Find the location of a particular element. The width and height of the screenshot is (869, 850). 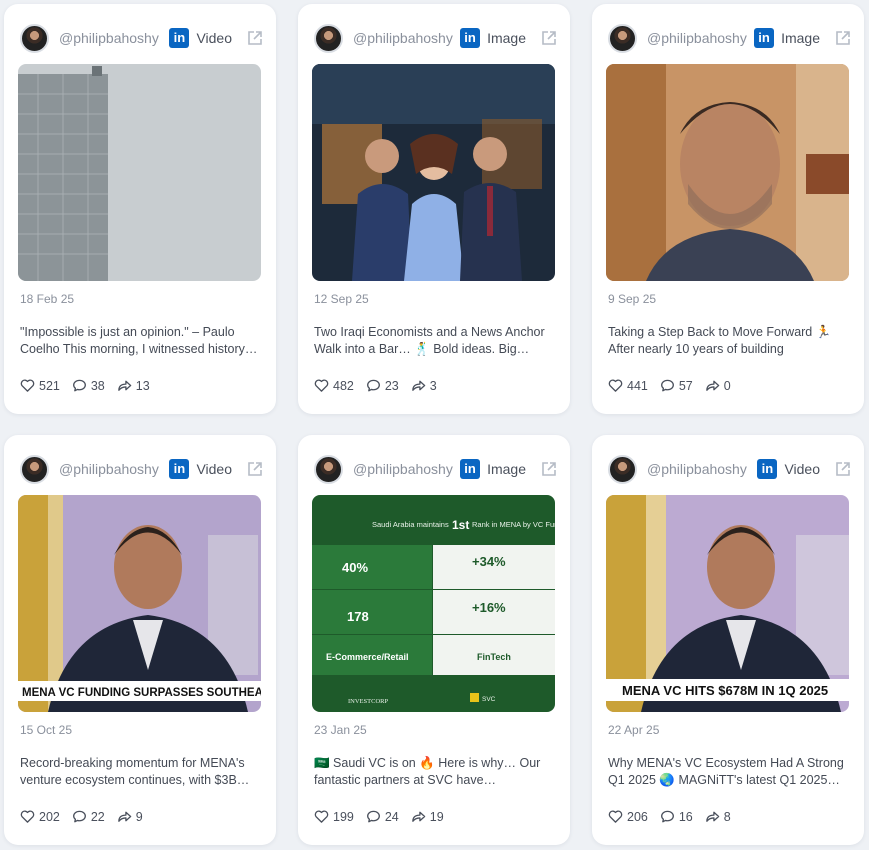

infographic-cell: +34% is located at coordinates (489, 561).